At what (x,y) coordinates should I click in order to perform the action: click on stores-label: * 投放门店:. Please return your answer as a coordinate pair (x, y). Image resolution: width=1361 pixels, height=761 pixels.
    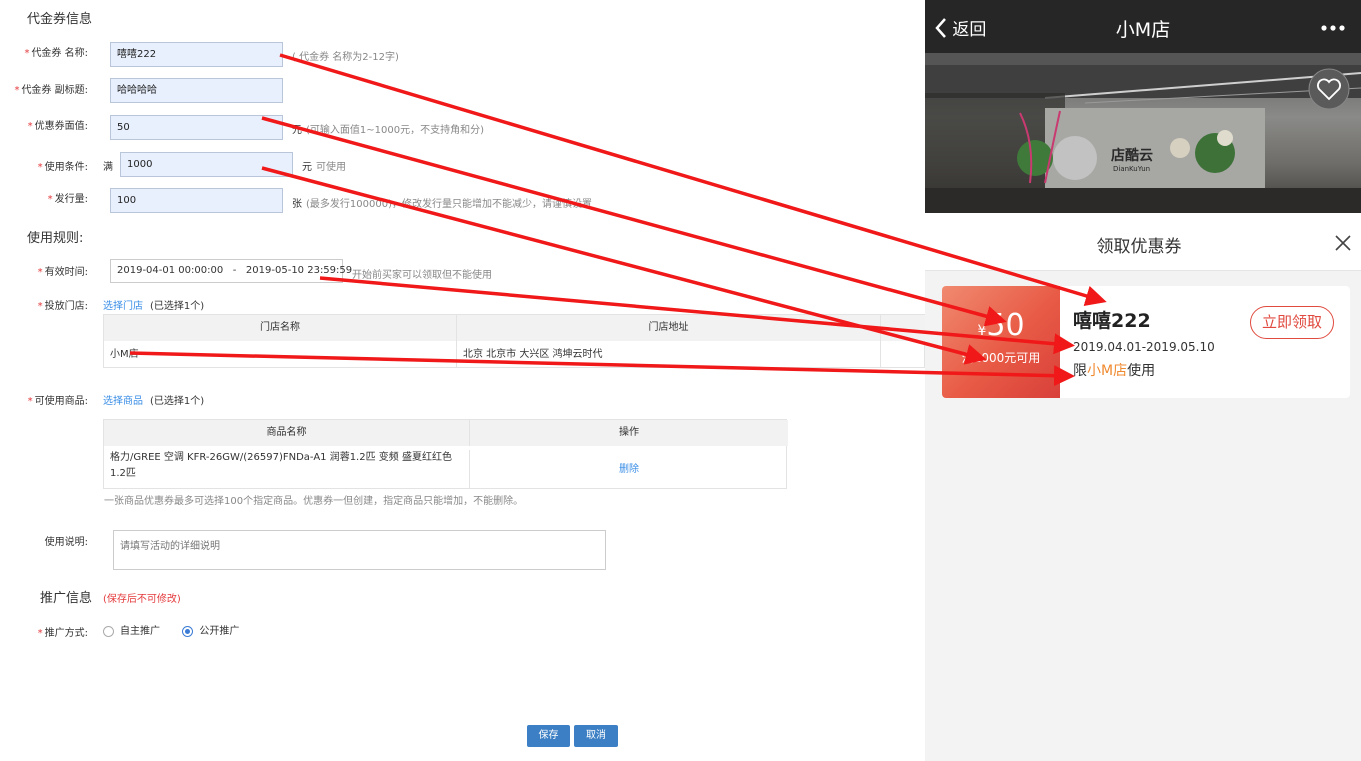
    Looking at the image, I should click on (62, 306).